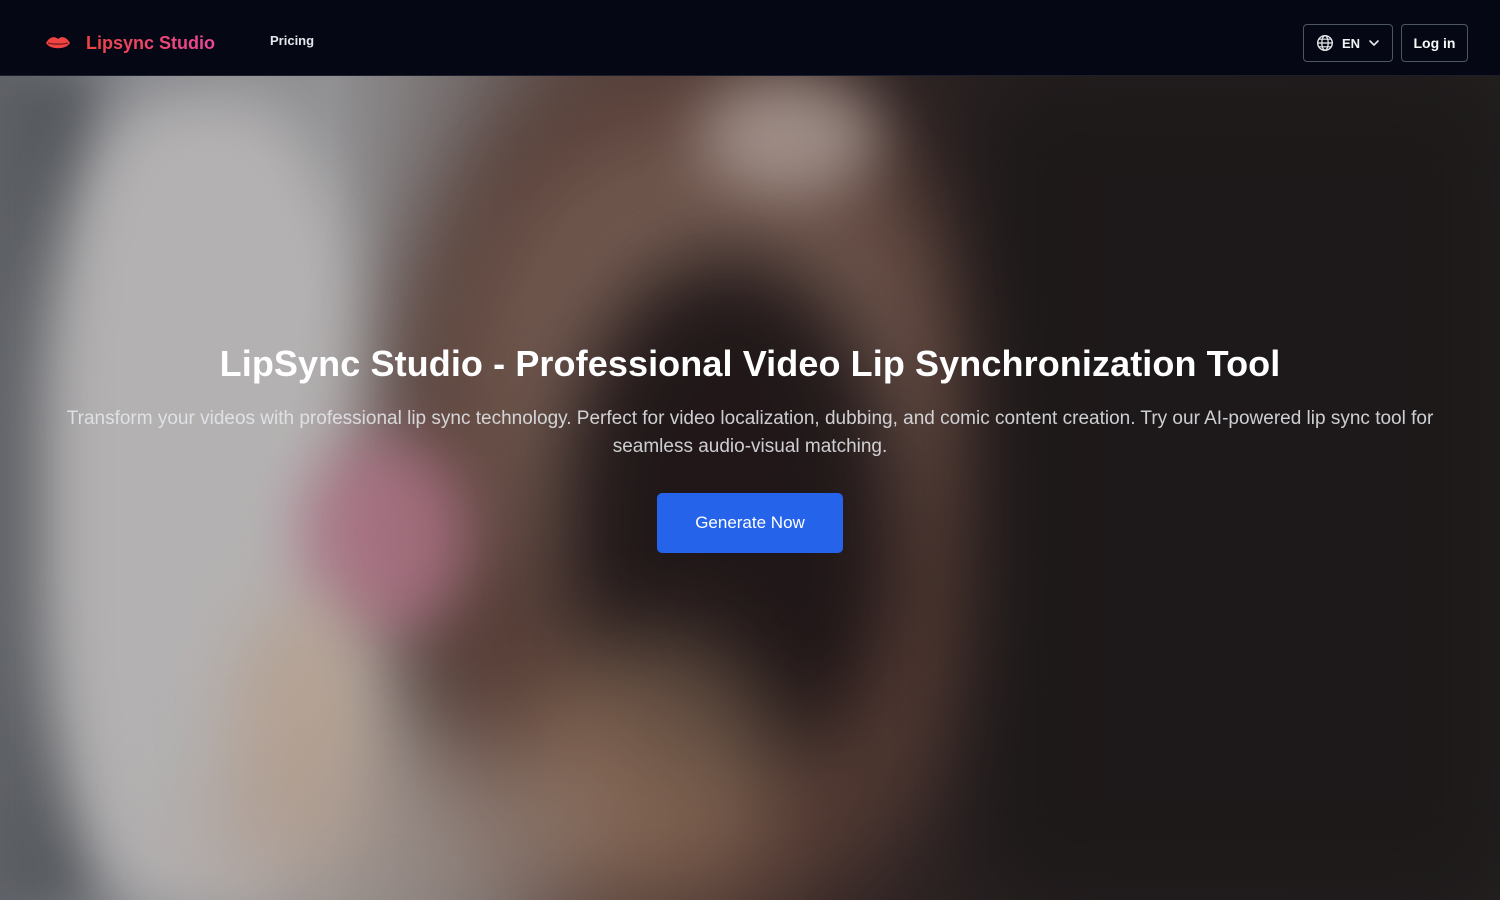 The image size is (1500, 900). Describe the element at coordinates (1374, 43) in the screenshot. I see `chevron-down-icon` at that location.